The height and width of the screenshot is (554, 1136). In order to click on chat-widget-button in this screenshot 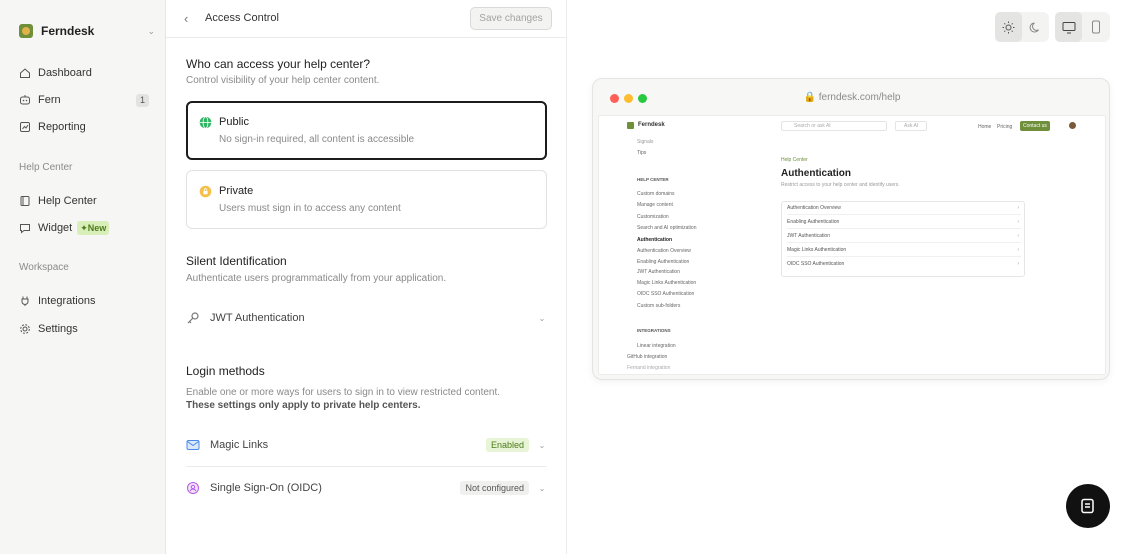, I will do `click(1088, 506)`.